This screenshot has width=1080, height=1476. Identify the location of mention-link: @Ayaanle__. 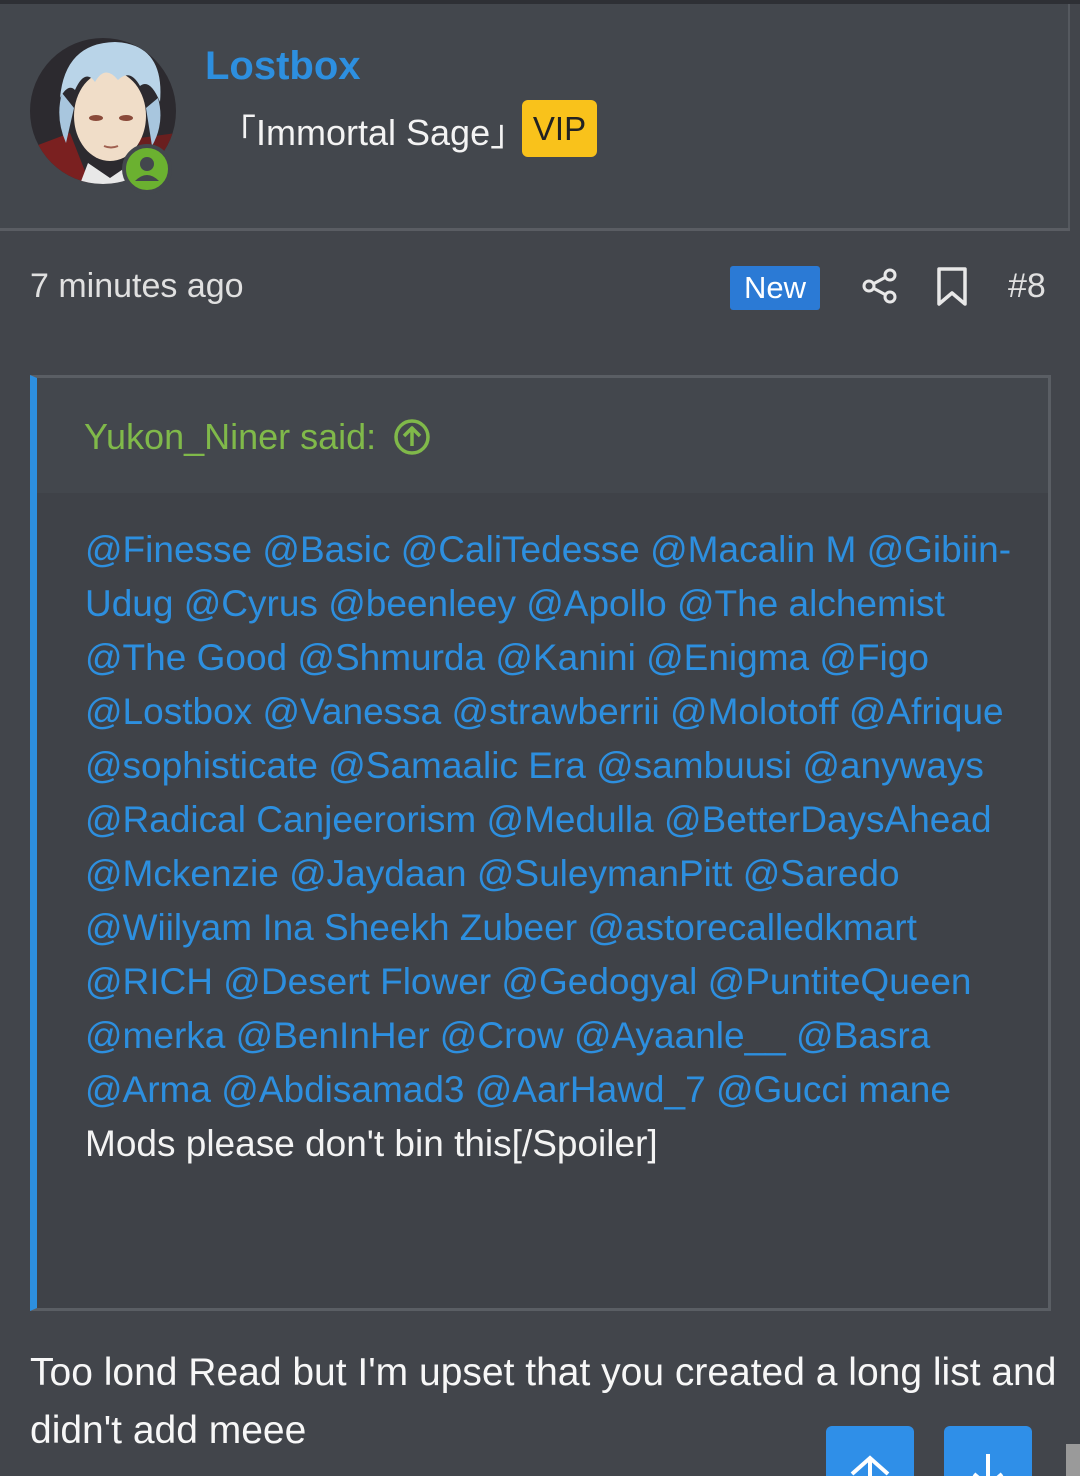
(680, 1035).